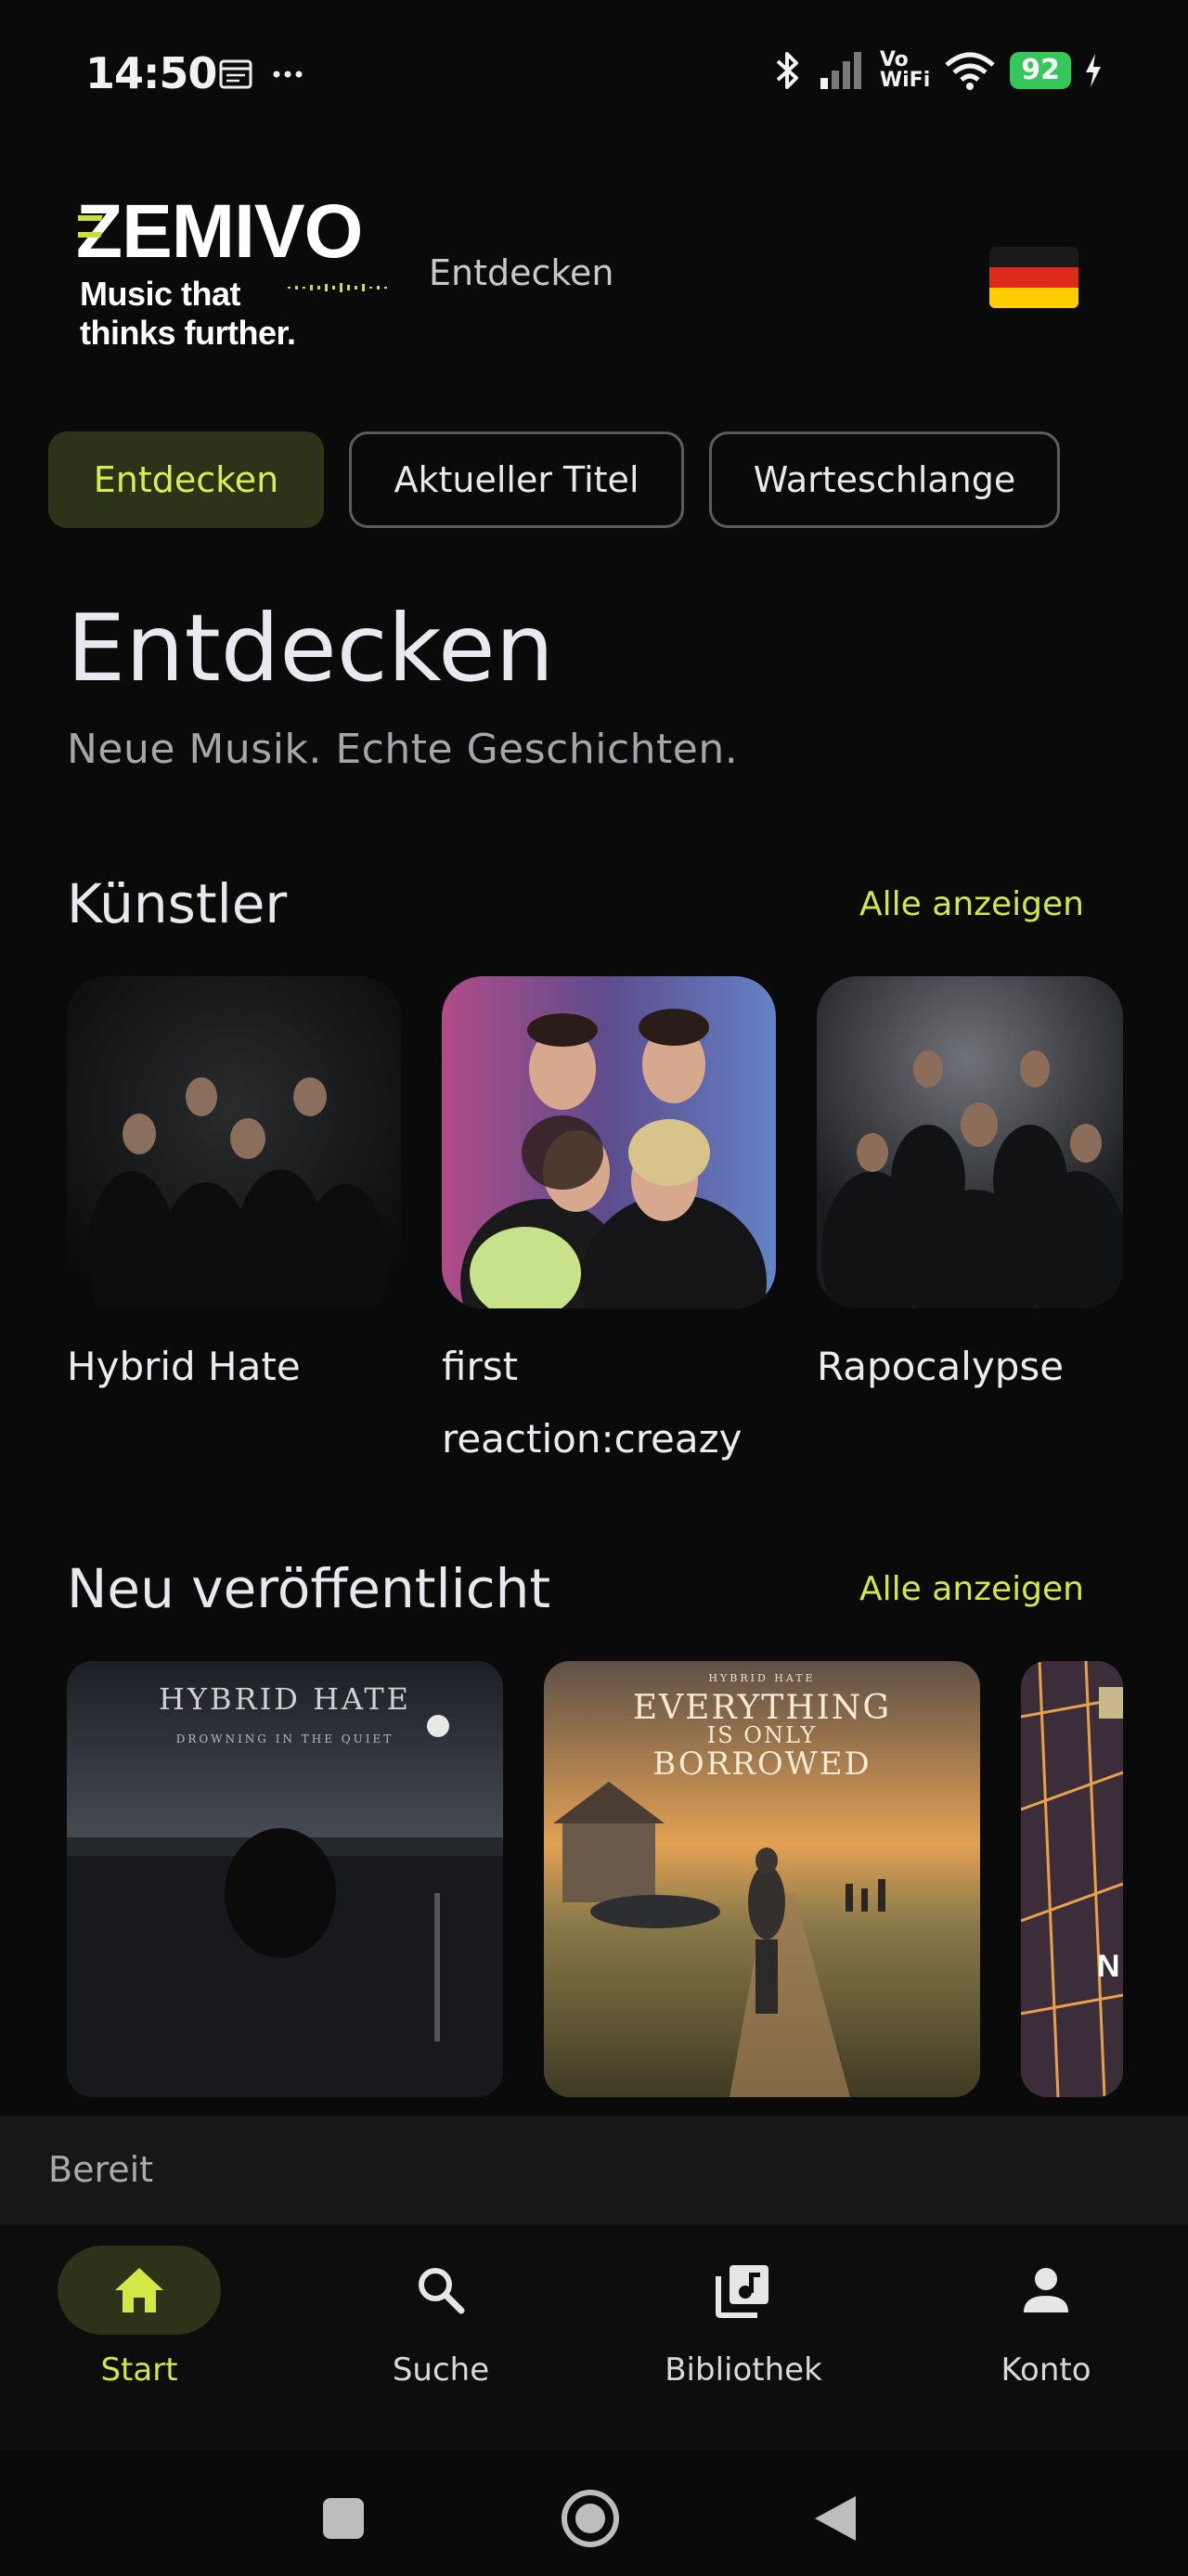 Image resolution: width=1188 pixels, height=2576 pixels. I want to click on calendar-icon, so click(235, 74).